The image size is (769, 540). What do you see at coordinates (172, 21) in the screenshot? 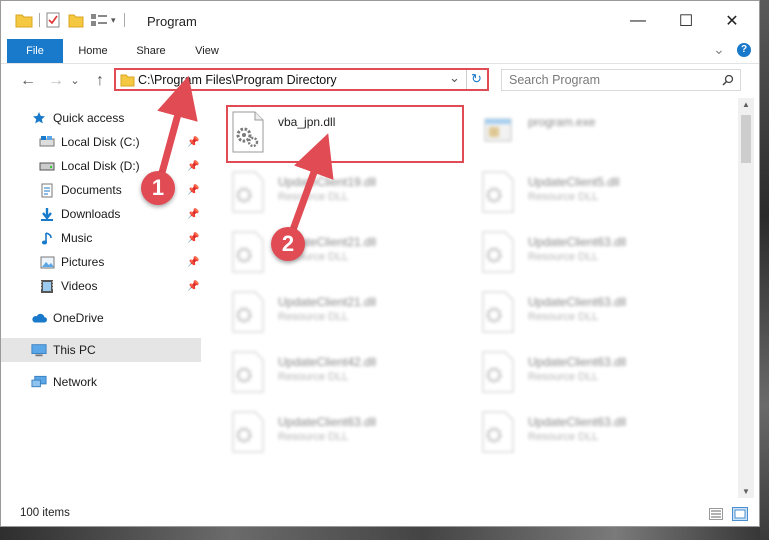
I see `window-title: Program` at bounding box center [172, 21].